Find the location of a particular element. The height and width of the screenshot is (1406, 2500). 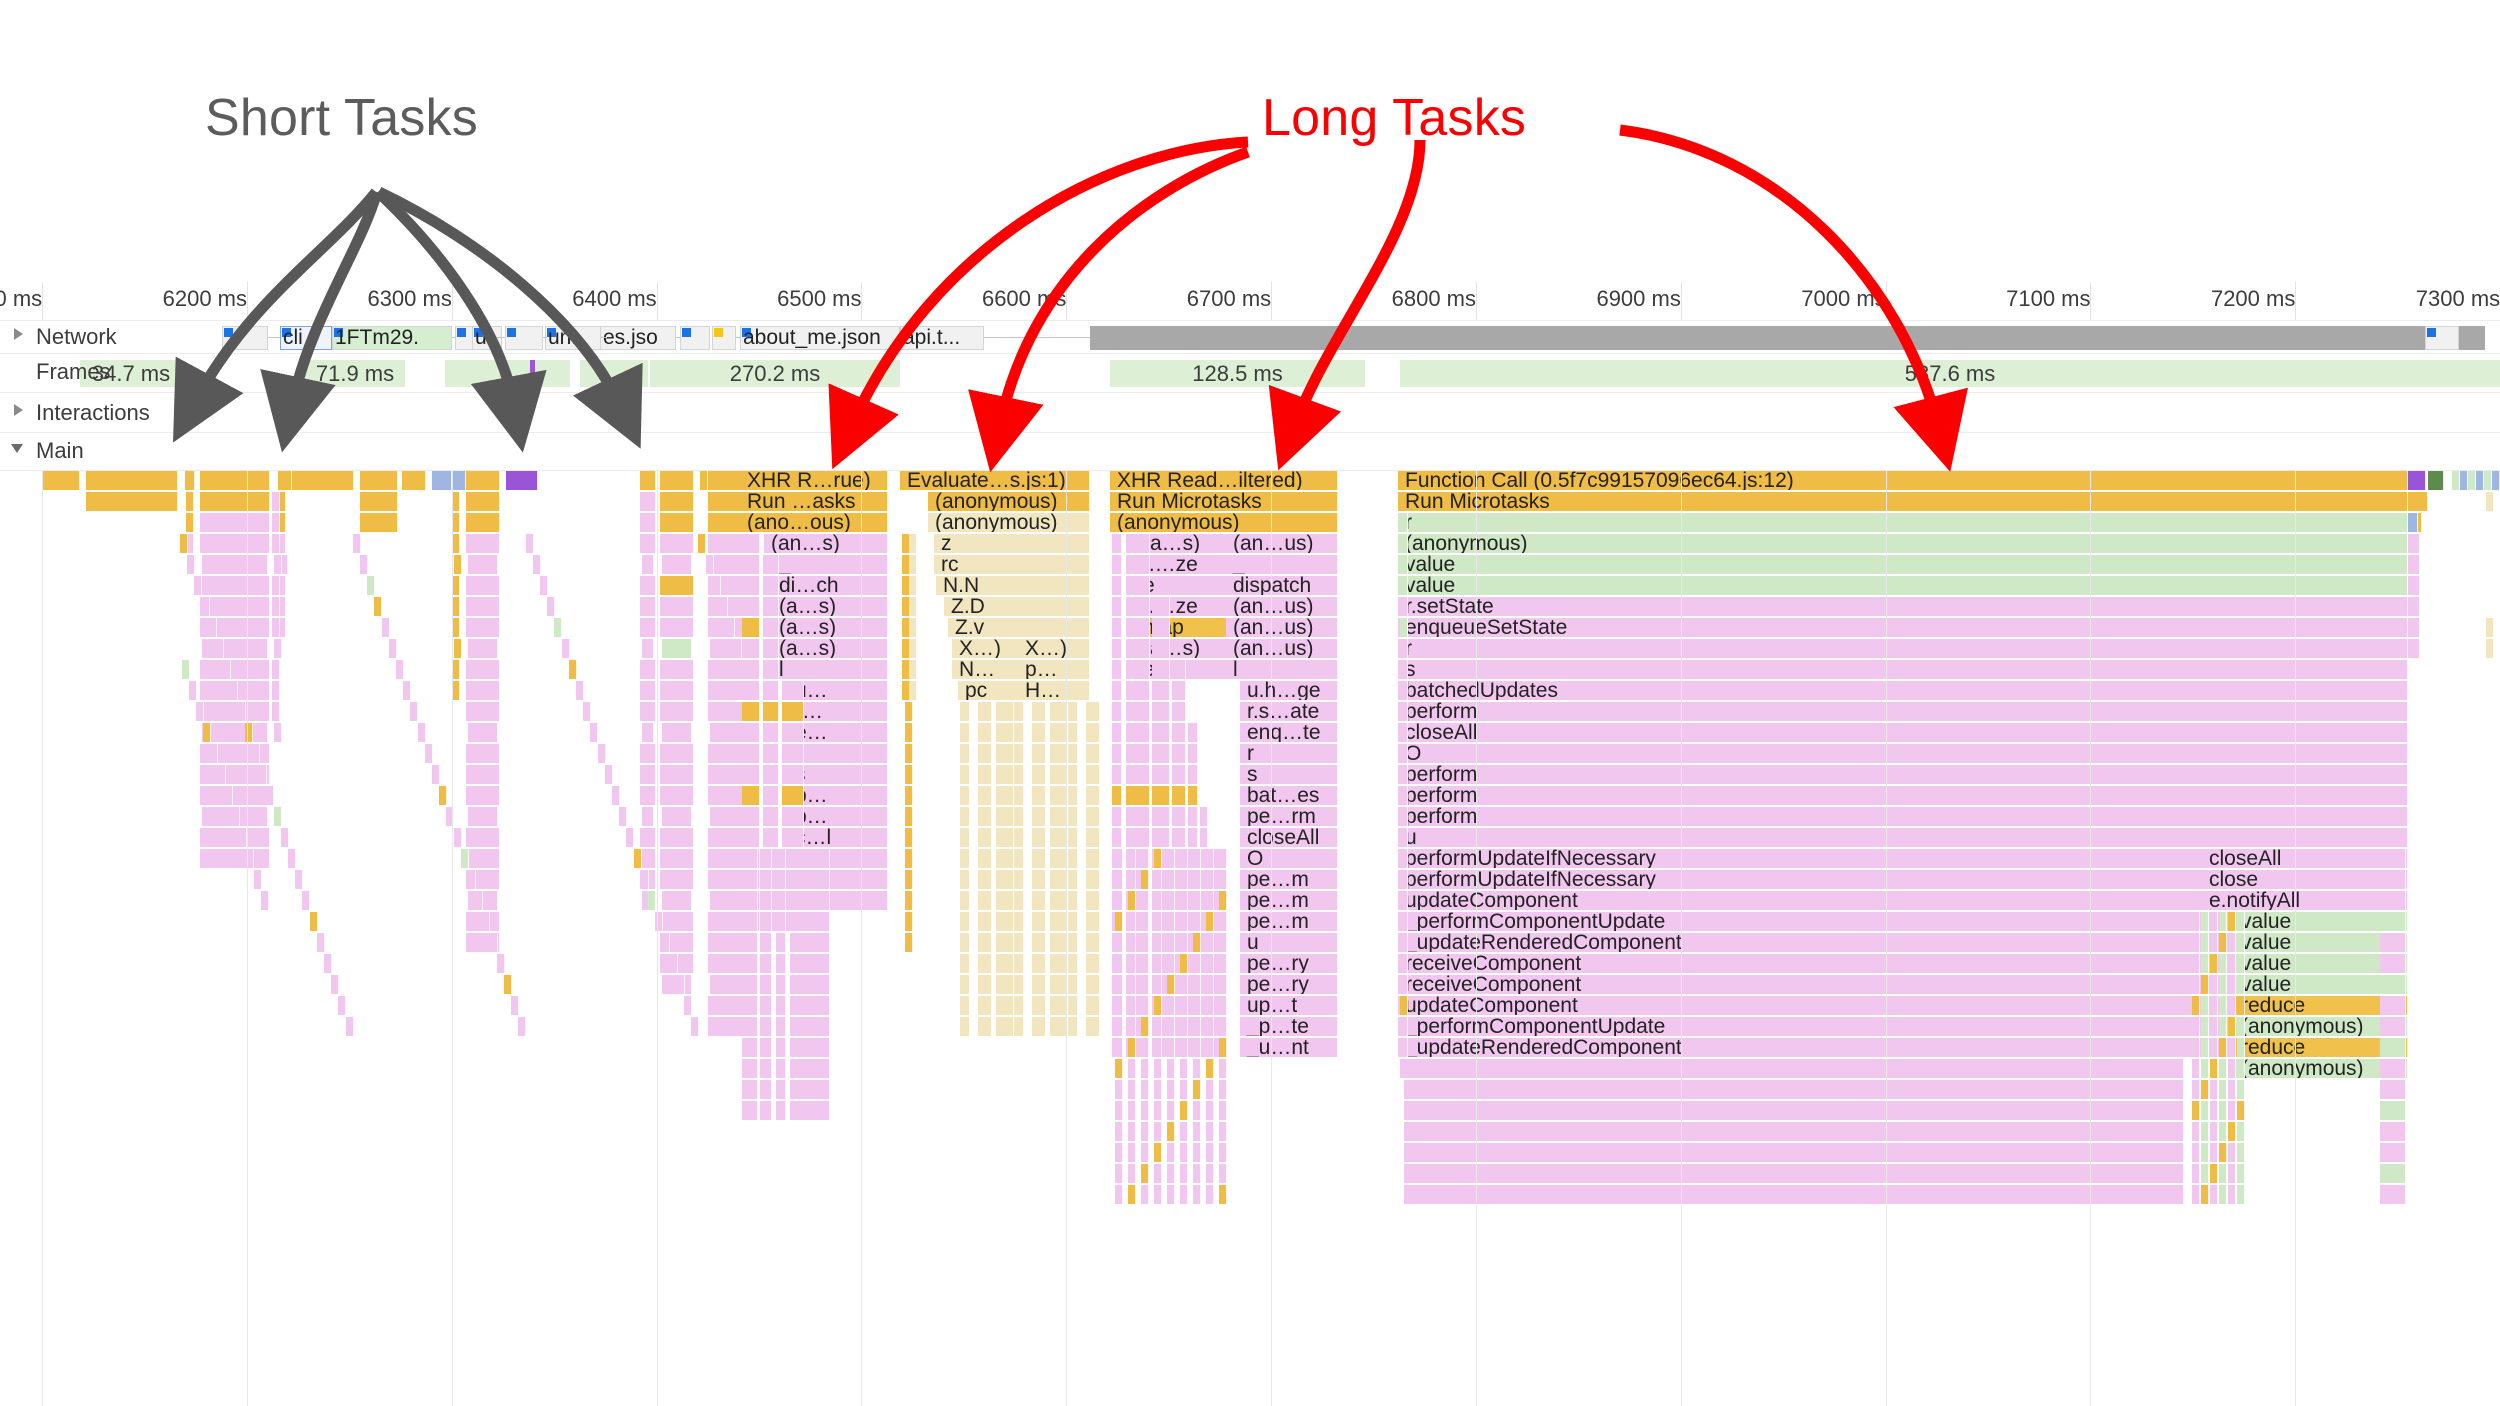

flame-bar-function-call-0-5f7c99157096ec64-js-12: Function Call (0.5f7c99157096ec64.js:12) is located at coordinates (1903, 480).